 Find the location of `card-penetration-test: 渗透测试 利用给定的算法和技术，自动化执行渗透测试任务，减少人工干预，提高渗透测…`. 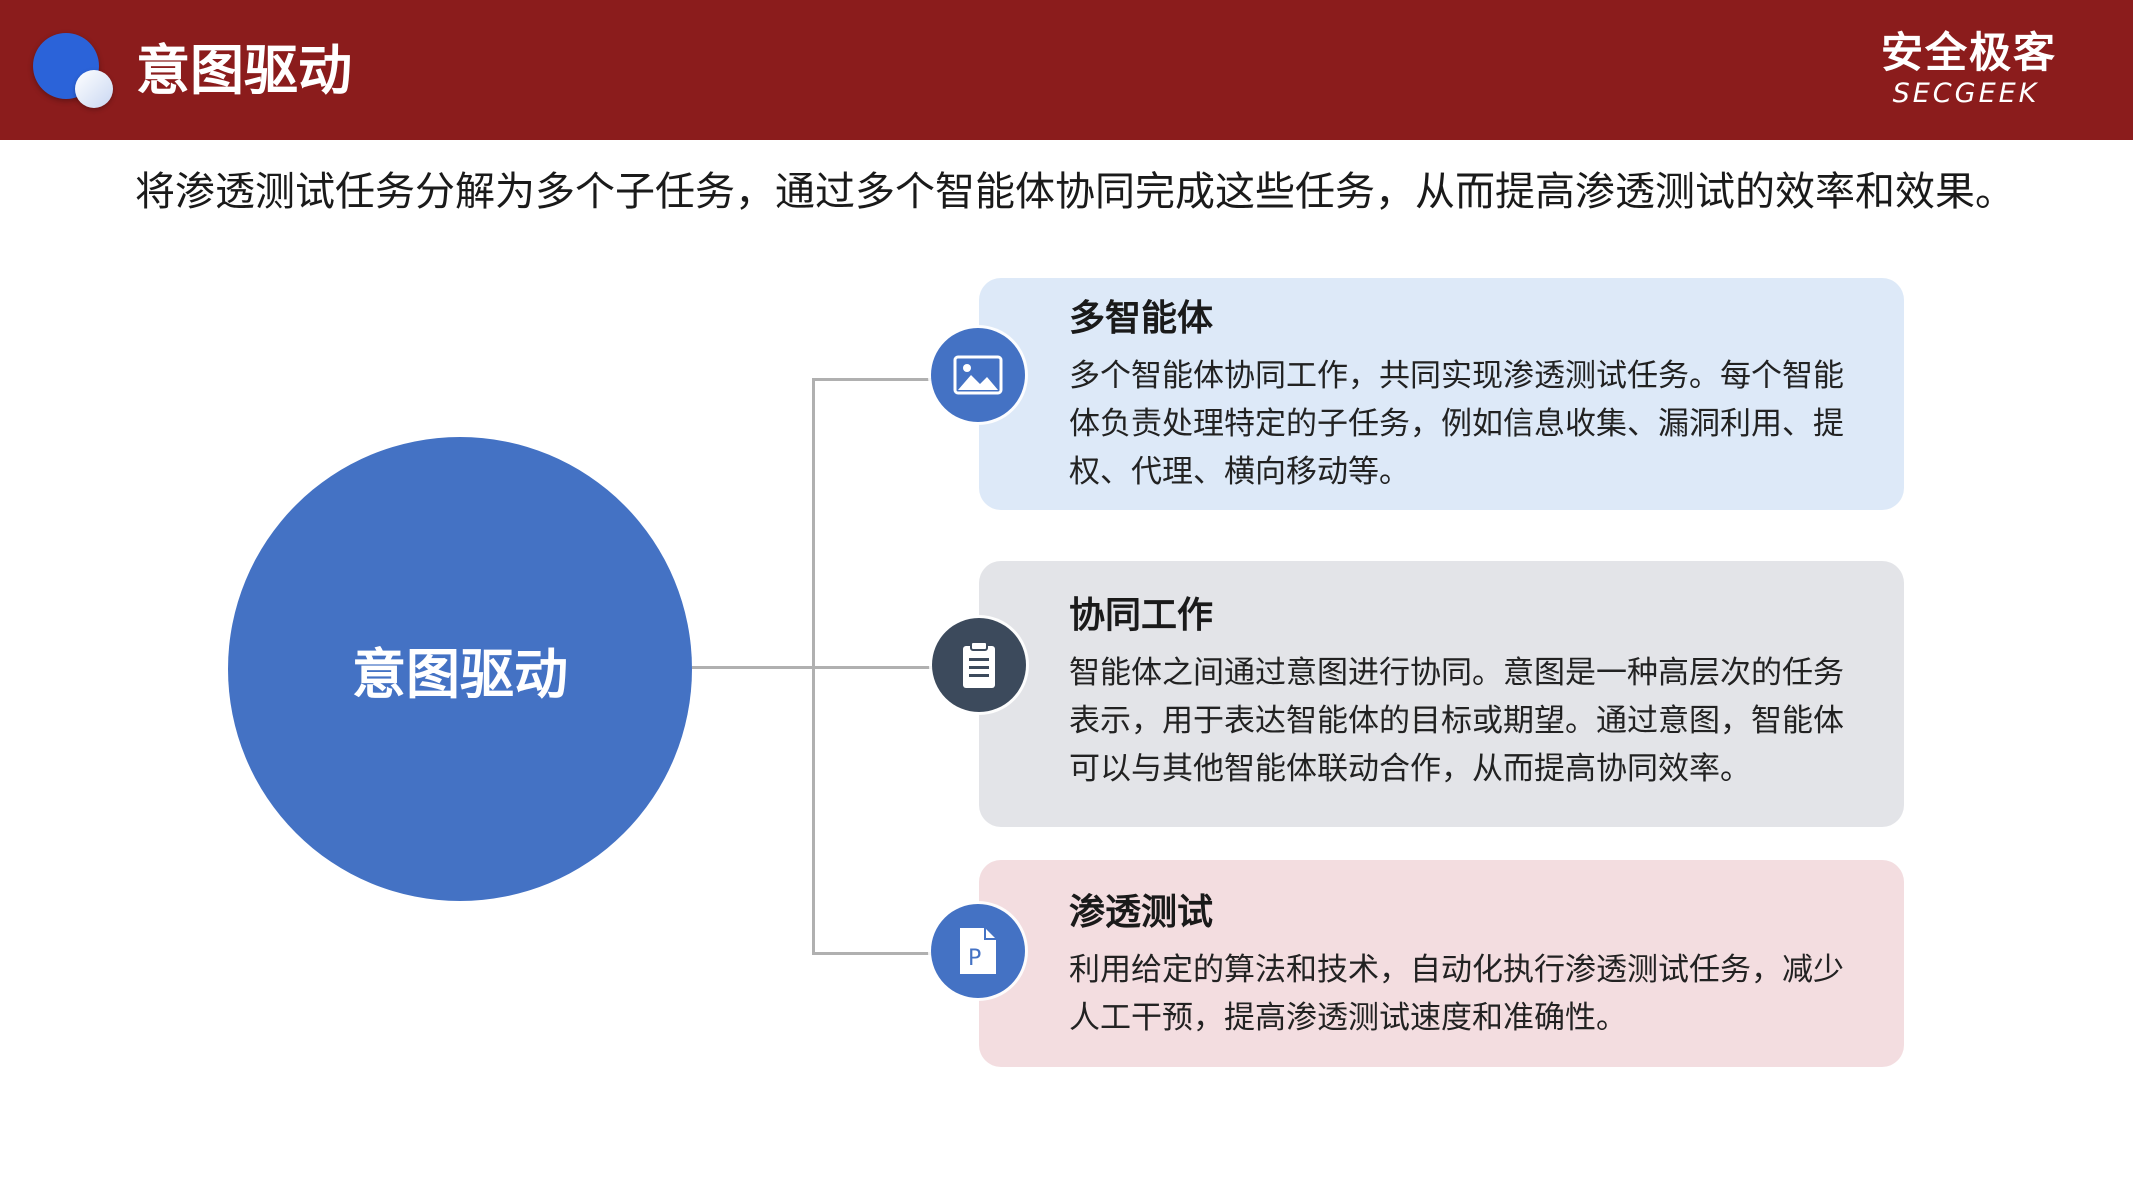

card-penetration-test: 渗透测试 利用给定的算法和技术，自动化执行渗透测试任务，减少人工干预，提高渗透测… is located at coordinates (1441, 963).